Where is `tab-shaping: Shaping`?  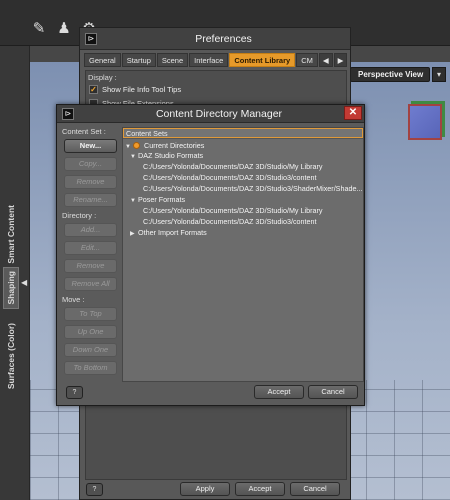 tab-shaping: Shaping is located at coordinates (11, 288).